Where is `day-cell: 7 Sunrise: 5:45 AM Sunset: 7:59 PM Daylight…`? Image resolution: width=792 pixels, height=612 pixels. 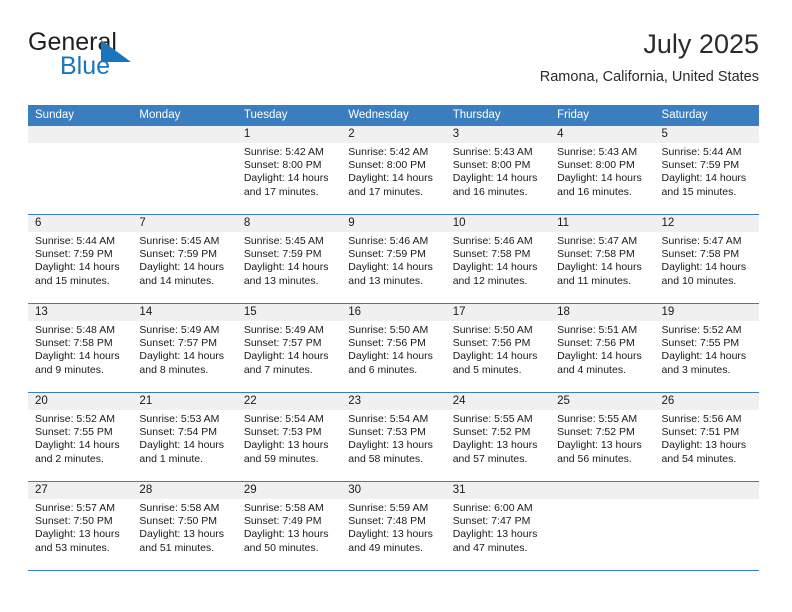
day-cell: 7 Sunrise: 5:45 AM Sunset: 7:59 PM Daylight… is located at coordinates (184, 259).